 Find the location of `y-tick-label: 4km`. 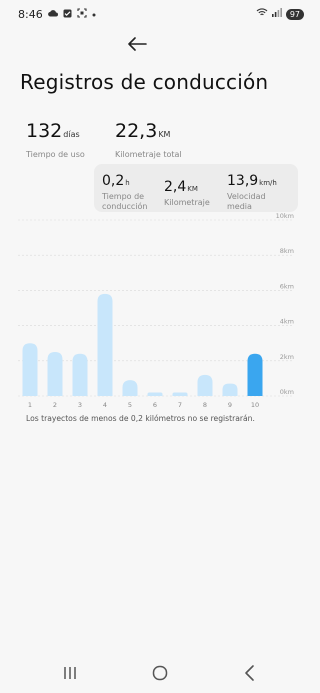

y-tick-label: 4km is located at coordinates (287, 322).